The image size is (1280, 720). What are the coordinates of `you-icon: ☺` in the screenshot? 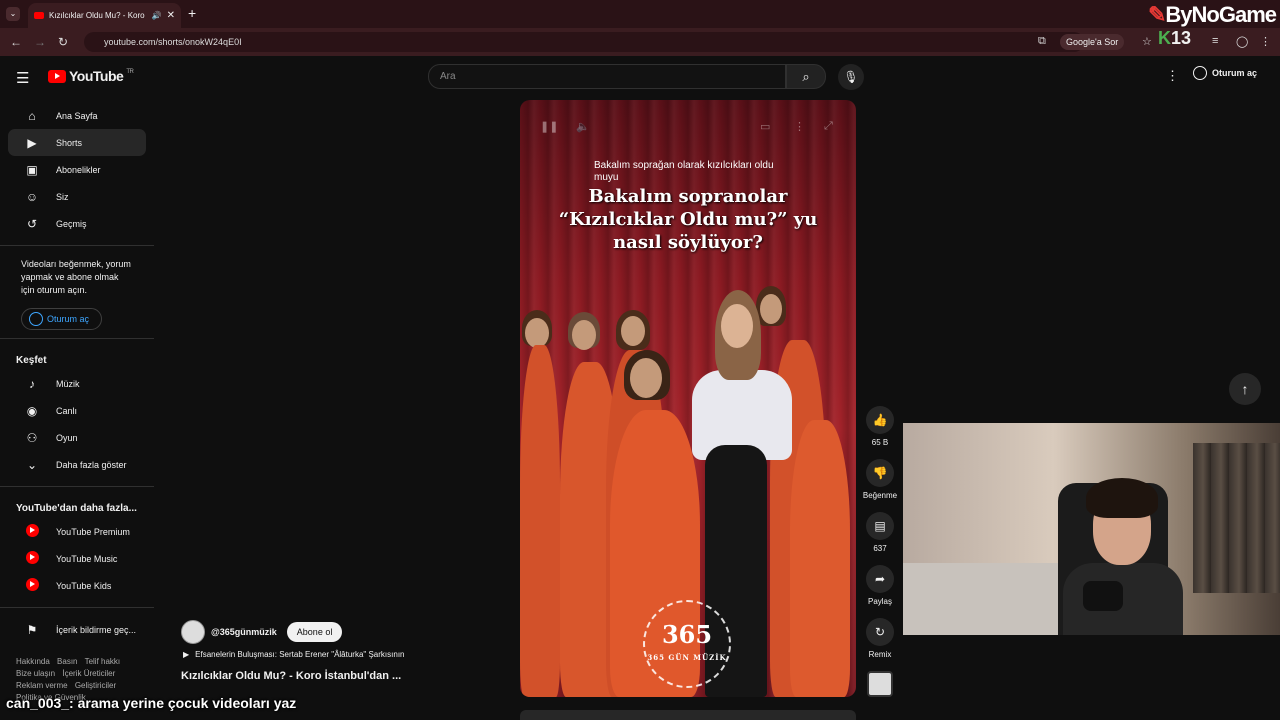 It's located at (32, 196).